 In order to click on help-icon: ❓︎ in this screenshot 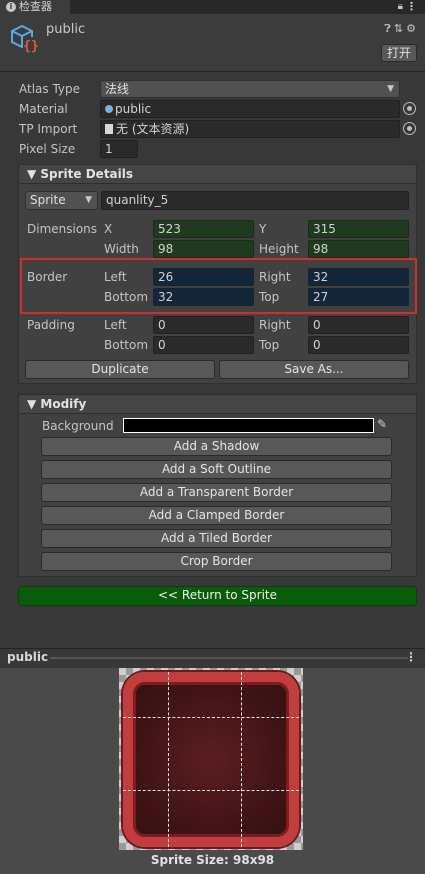, I will do `click(389, 28)`.